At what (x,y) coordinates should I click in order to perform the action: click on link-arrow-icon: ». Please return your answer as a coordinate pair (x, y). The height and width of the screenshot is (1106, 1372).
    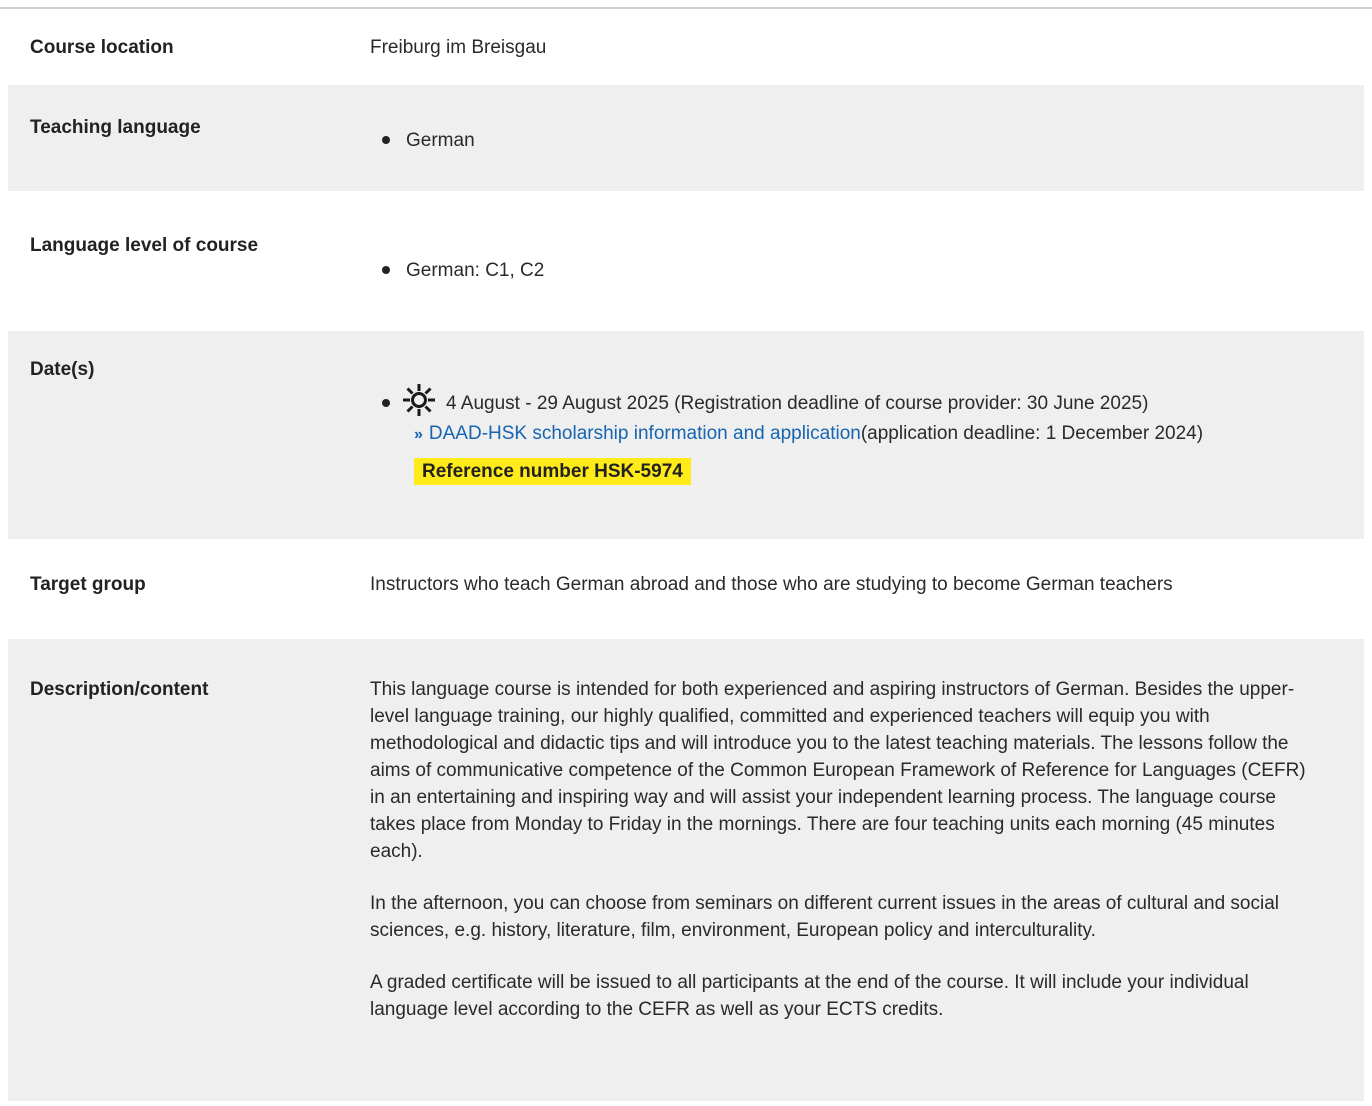
    Looking at the image, I should click on (418, 434).